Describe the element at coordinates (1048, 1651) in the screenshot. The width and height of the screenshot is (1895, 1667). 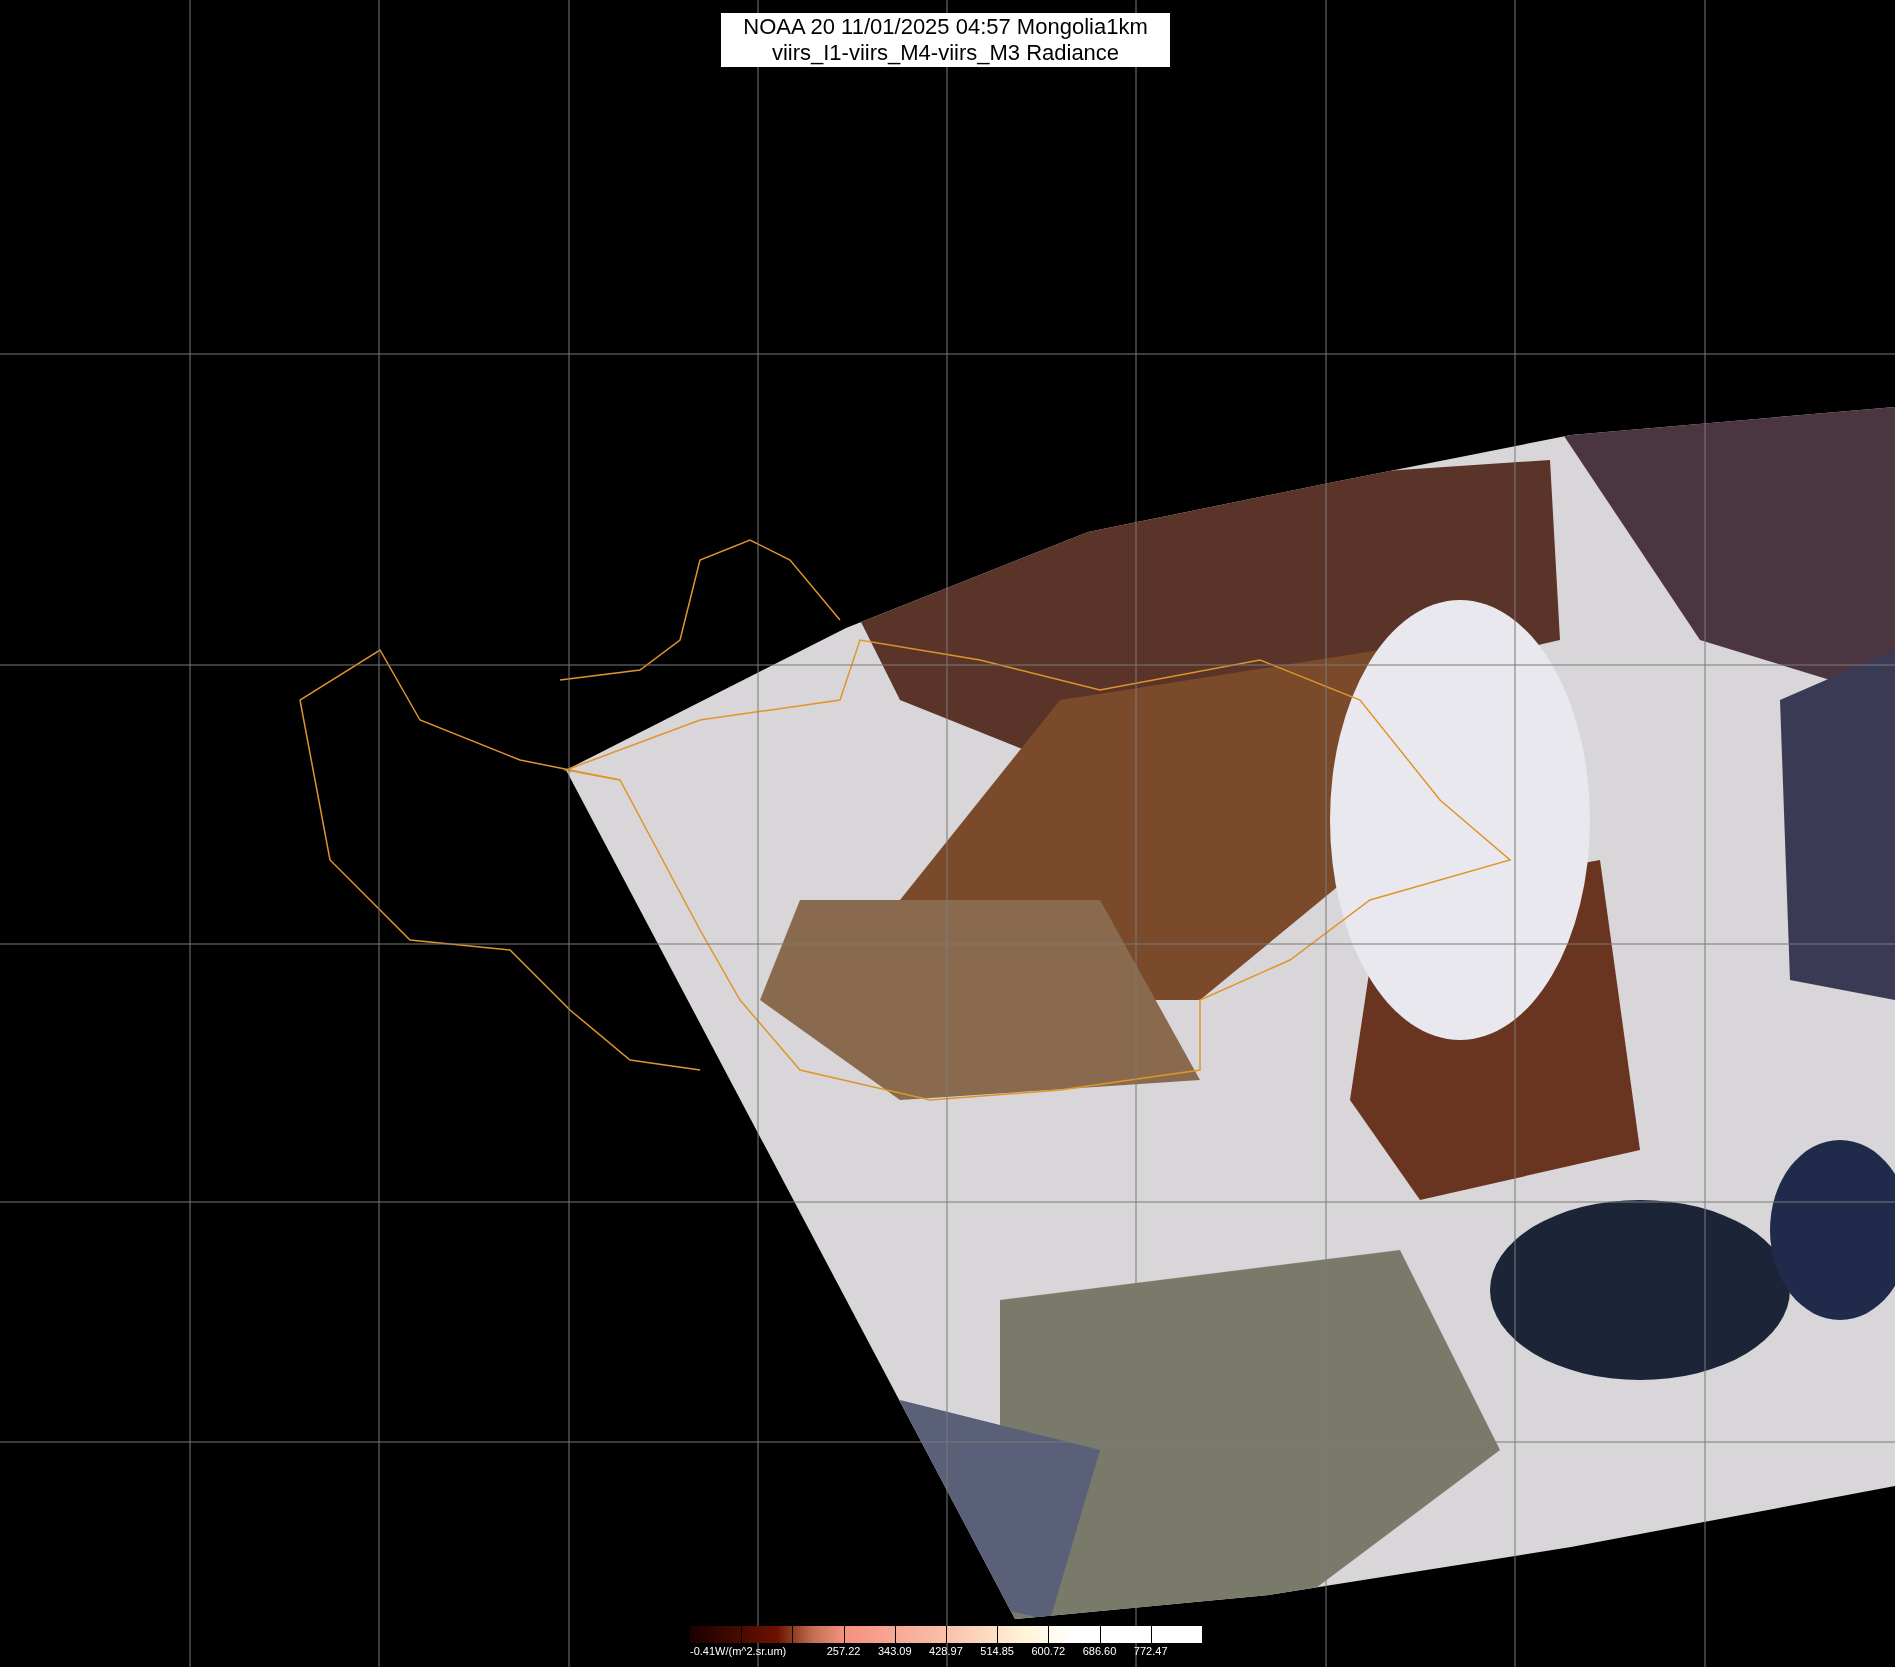
I see `colorbar-label: 600.72` at that location.